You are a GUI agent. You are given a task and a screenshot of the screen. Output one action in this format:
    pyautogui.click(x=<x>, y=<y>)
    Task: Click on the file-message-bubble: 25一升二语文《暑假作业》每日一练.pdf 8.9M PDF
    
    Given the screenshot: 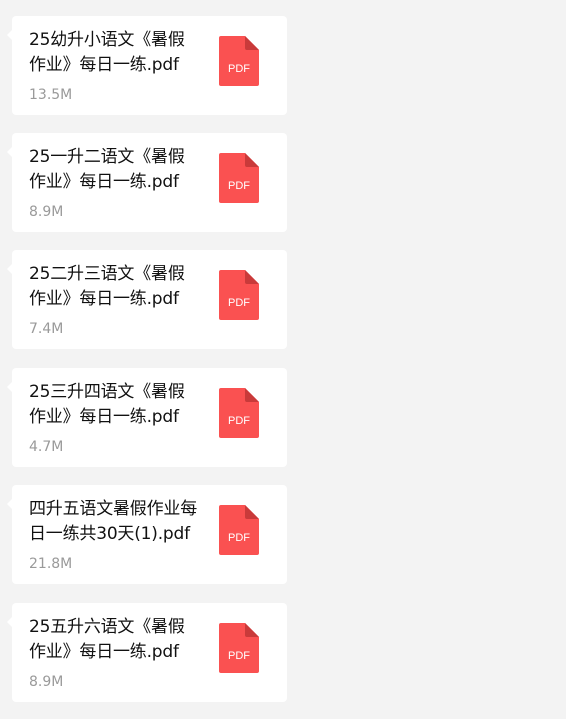 What is the action you would take?
    pyautogui.click(x=147, y=182)
    